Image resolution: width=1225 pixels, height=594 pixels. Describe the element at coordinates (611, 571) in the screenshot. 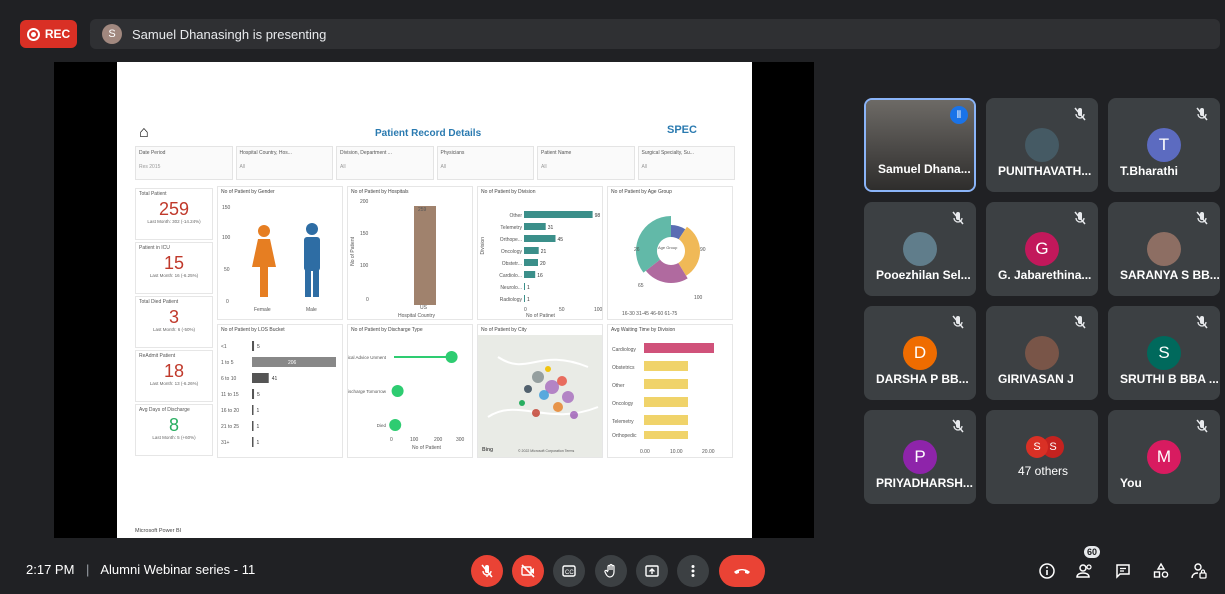

I see `raise-hand-button` at that location.